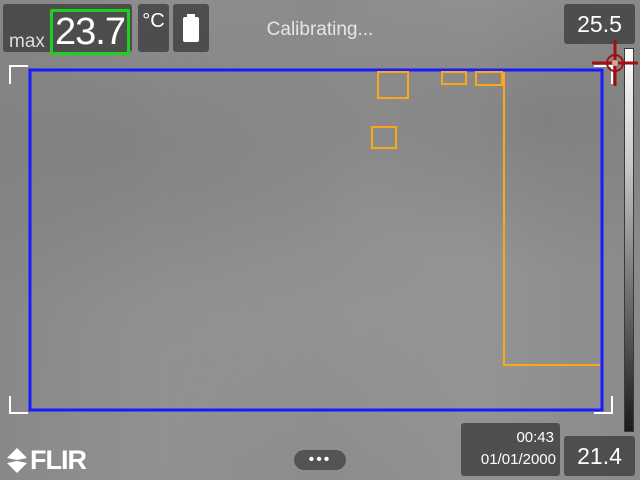  Describe the element at coordinates (629, 240) in the screenshot. I see `temperature-scale-bar` at that location.